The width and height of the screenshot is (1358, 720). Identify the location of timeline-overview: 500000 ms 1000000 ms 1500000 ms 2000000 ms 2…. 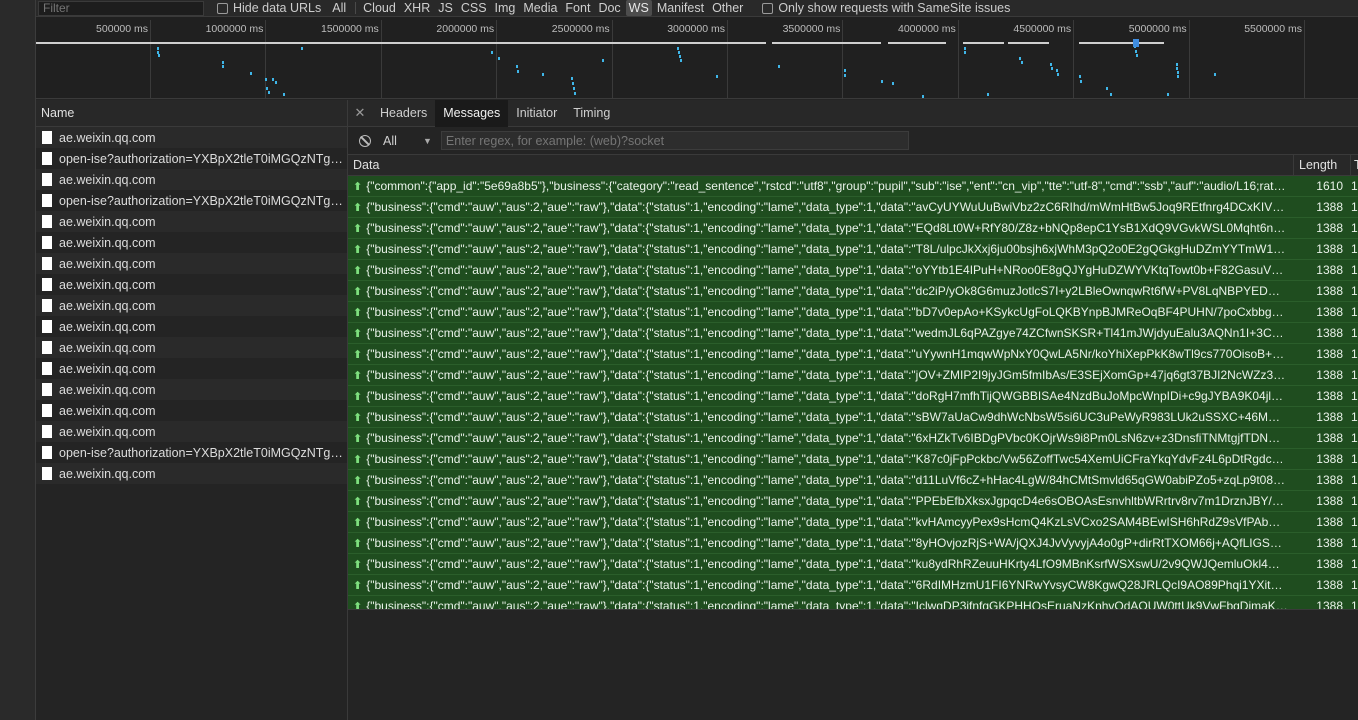
(697, 58).